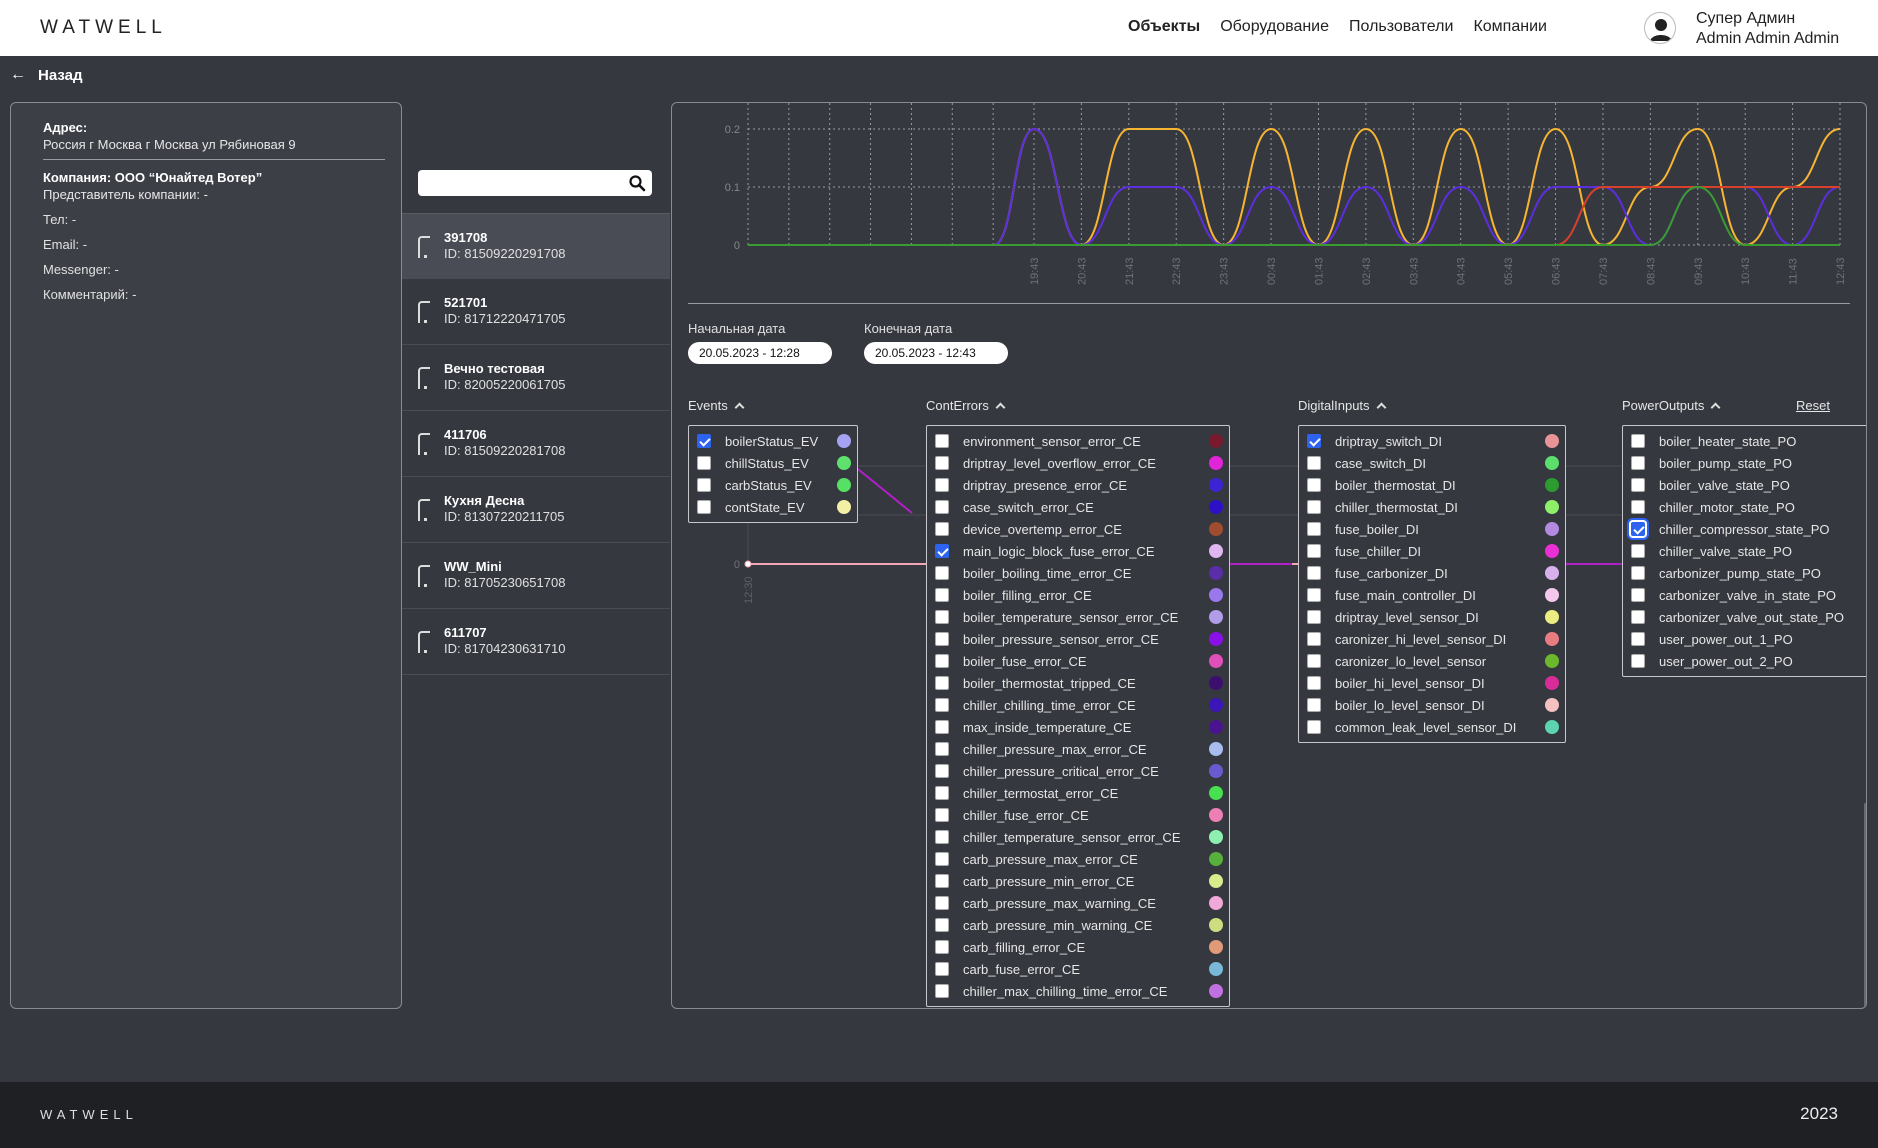  Describe the element at coordinates (760, 353) in the screenshot. I see `start-date-input: 20.05.2023 - 12:28` at that location.